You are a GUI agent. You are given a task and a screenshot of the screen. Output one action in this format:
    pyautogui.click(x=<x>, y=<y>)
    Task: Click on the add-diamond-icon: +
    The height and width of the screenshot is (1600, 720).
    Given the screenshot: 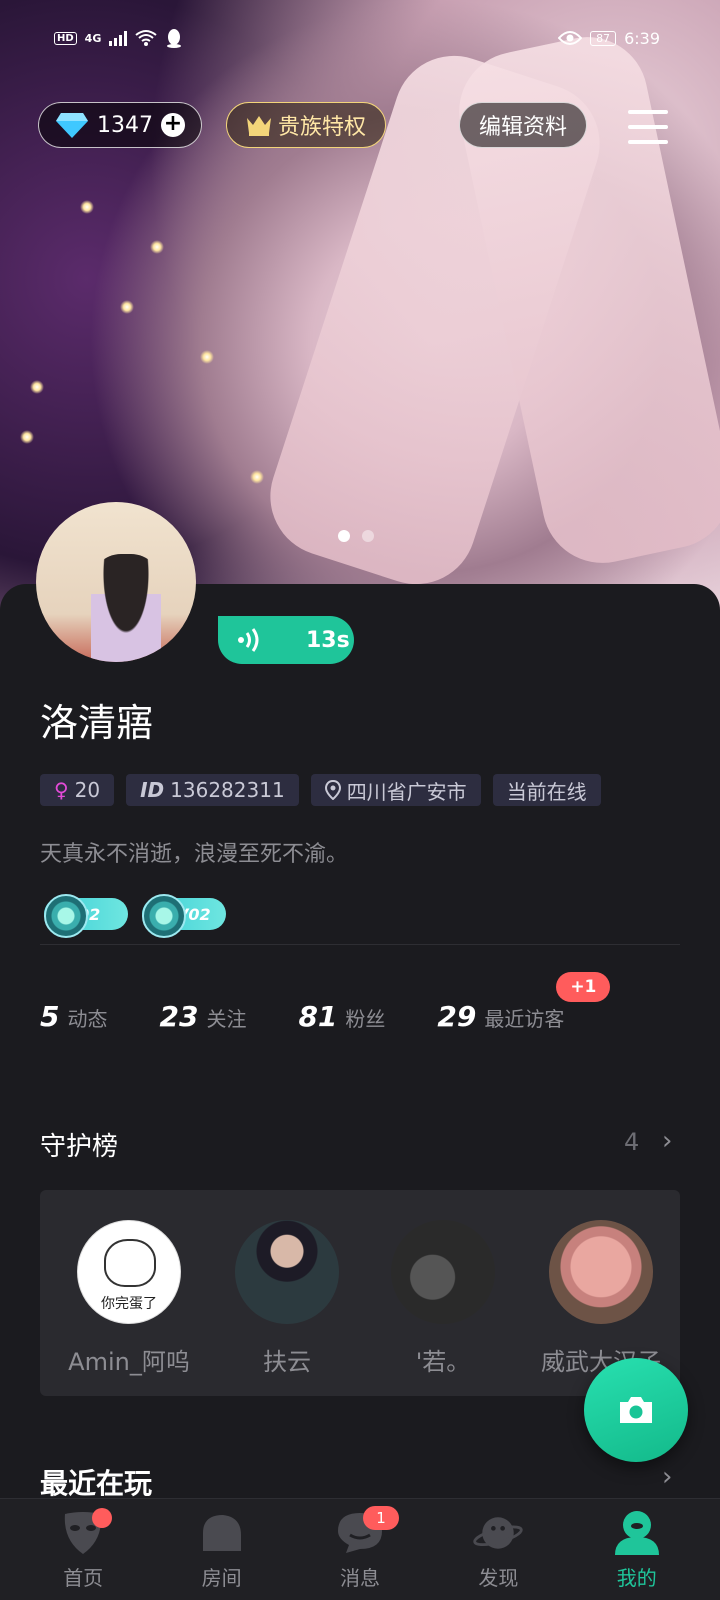 What is the action you would take?
    pyautogui.click(x=173, y=125)
    